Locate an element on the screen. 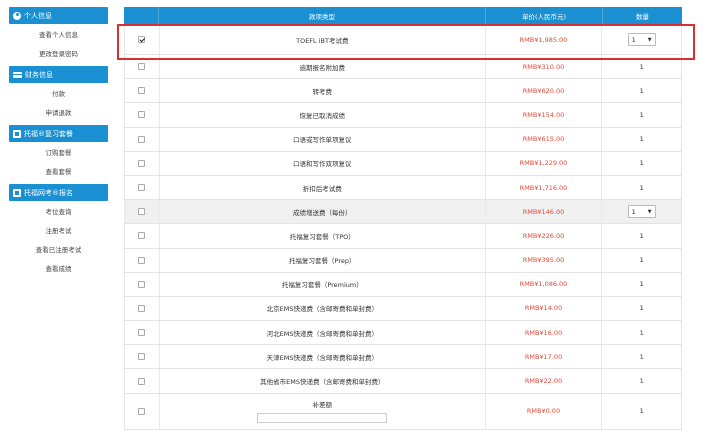  price-cell: RMB¥395.00 is located at coordinates (544, 260).